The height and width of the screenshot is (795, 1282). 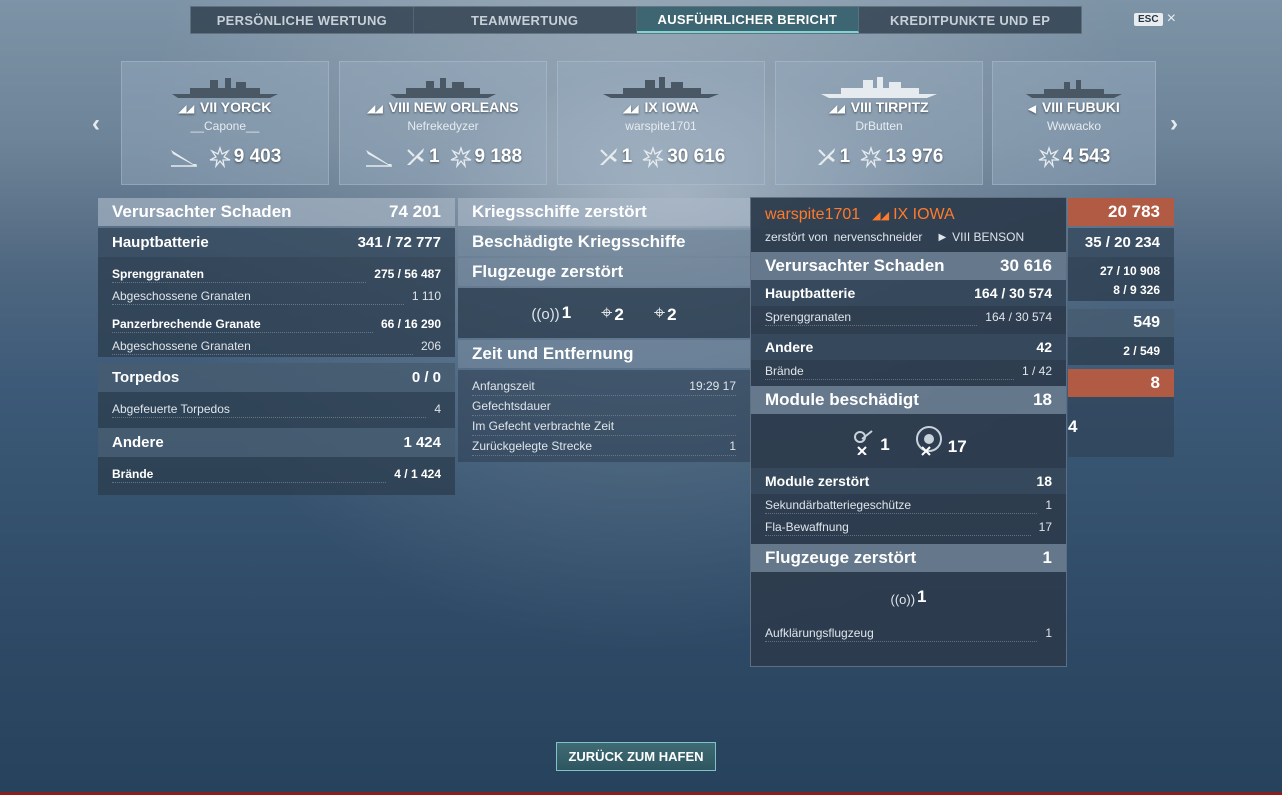 I want to click on tooltip-damage-row: Verursachter Schaden 30 616, so click(x=908, y=266).